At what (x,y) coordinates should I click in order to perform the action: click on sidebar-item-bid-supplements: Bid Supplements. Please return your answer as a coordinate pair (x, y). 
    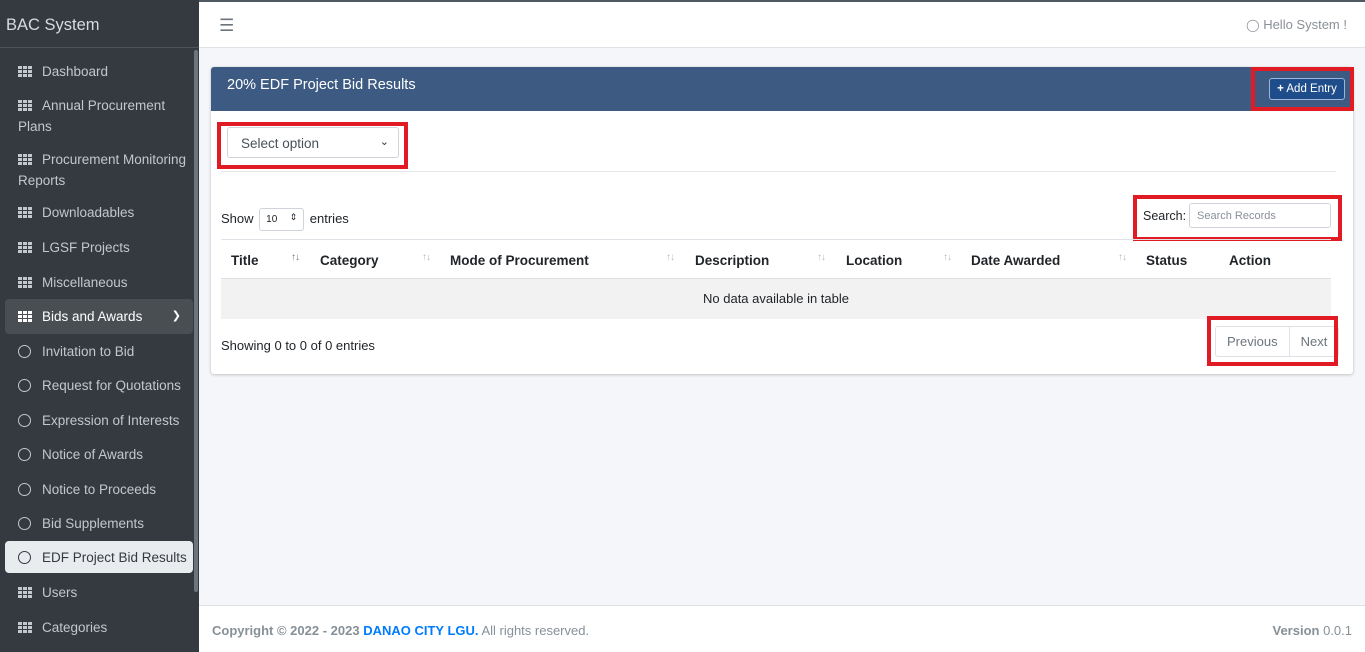
    Looking at the image, I should click on (99, 524).